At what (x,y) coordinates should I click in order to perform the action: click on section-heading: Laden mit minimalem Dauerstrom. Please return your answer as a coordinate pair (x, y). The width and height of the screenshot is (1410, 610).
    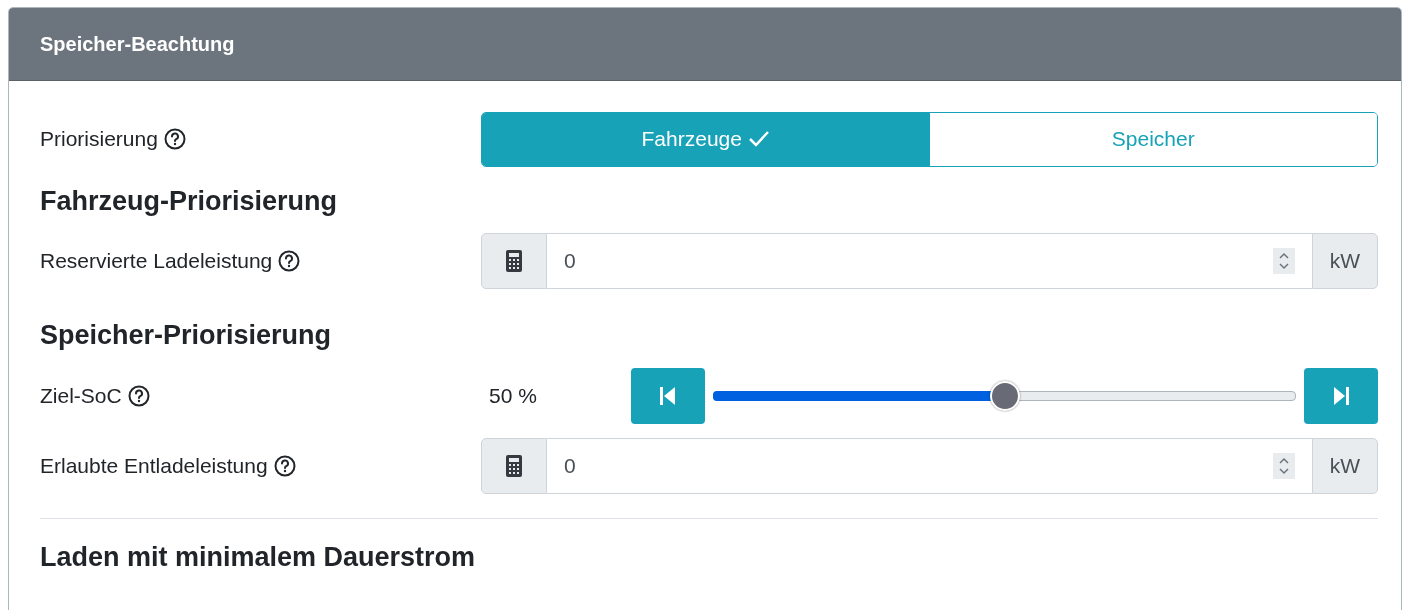
    Looking at the image, I should click on (258, 557).